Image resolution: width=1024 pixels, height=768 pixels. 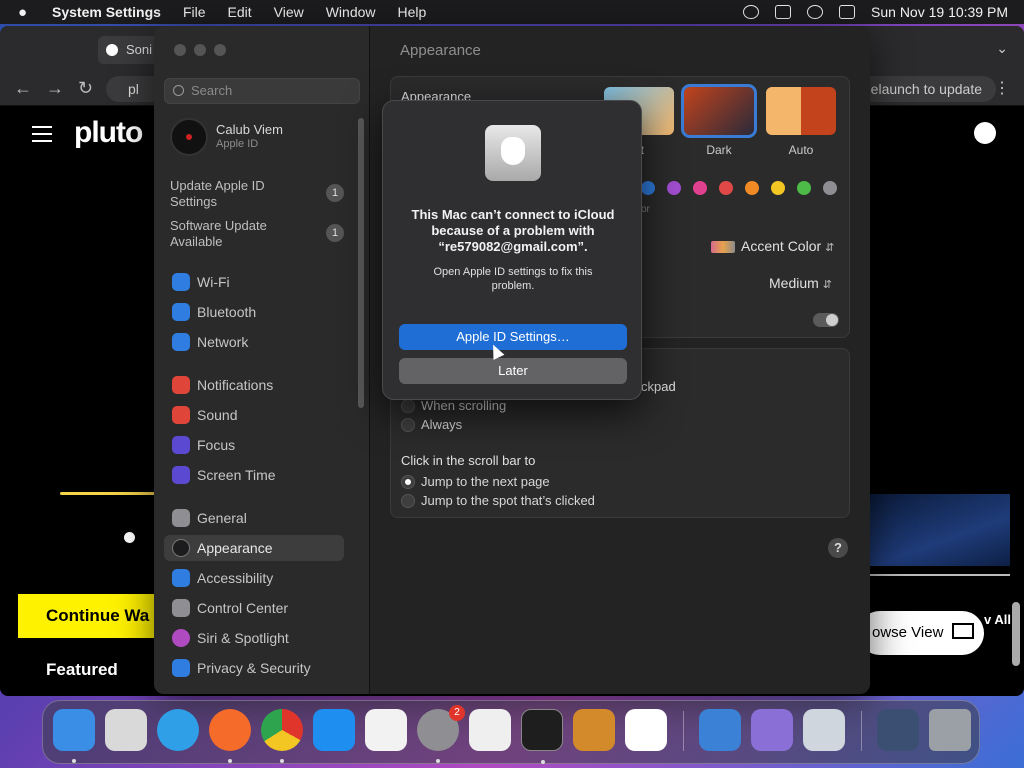 What do you see at coordinates (85, 88) in the screenshot?
I see `reload-icon: ↻` at bounding box center [85, 88].